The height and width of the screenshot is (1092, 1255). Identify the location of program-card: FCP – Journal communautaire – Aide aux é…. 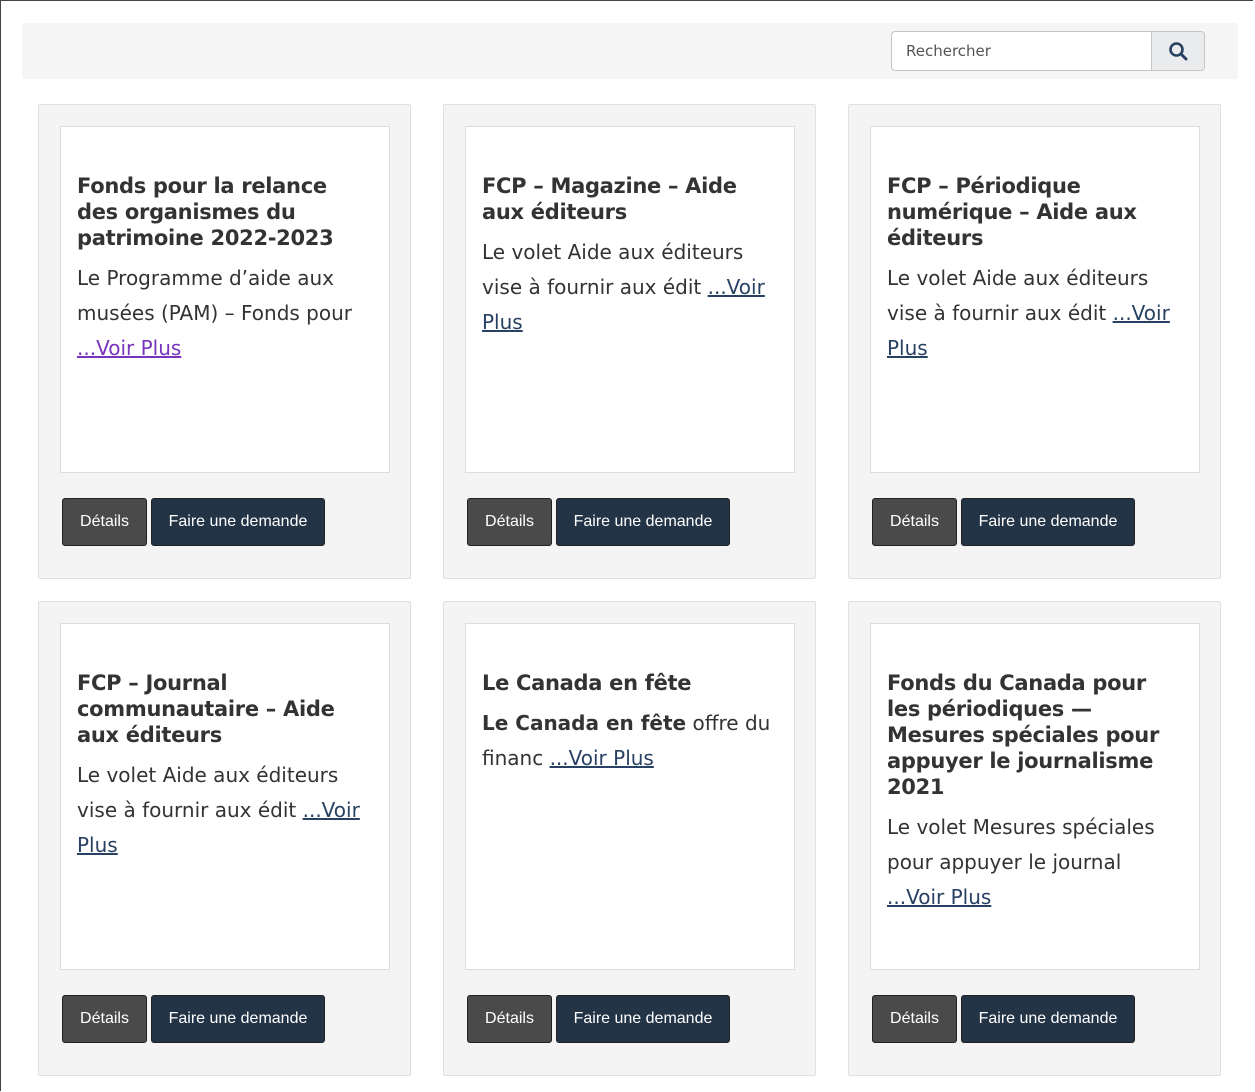
(224, 838).